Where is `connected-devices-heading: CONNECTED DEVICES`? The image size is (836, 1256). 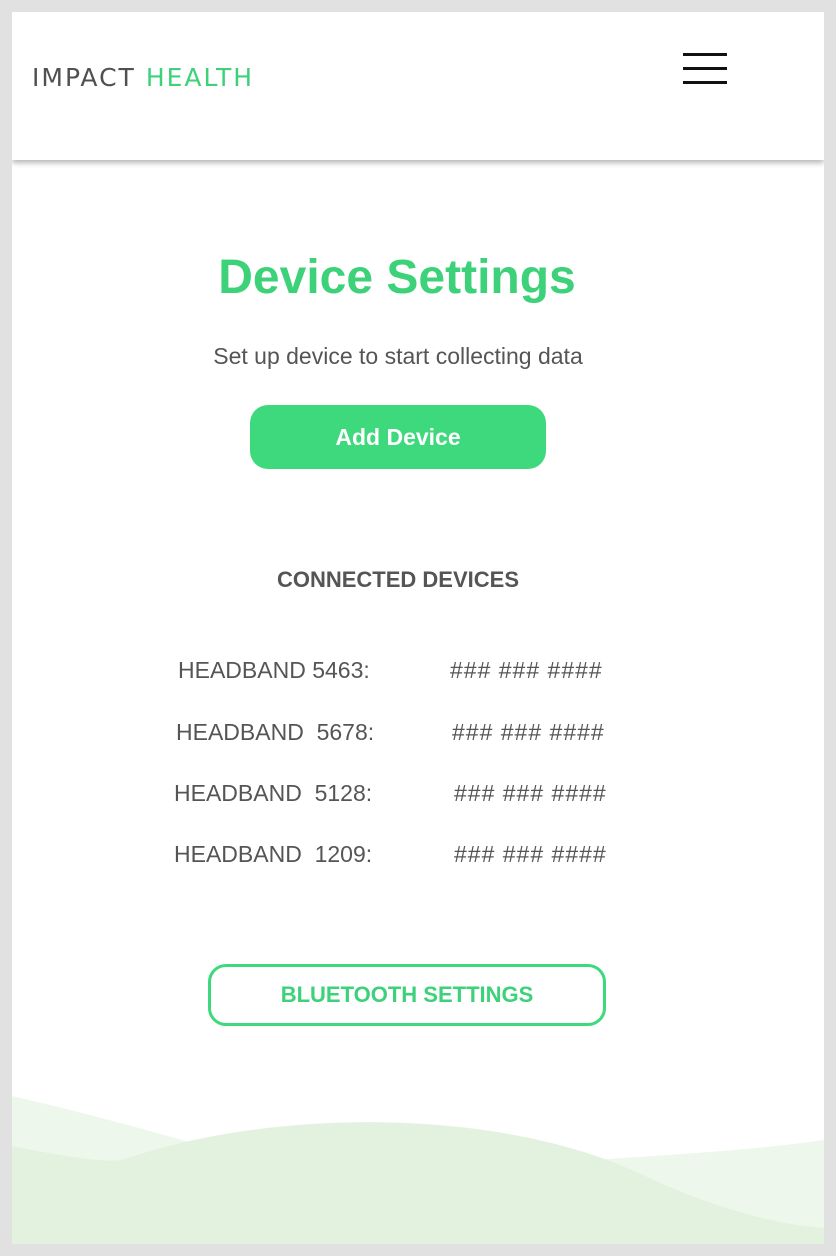
connected-devices-heading: CONNECTED DEVICES is located at coordinates (398, 579).